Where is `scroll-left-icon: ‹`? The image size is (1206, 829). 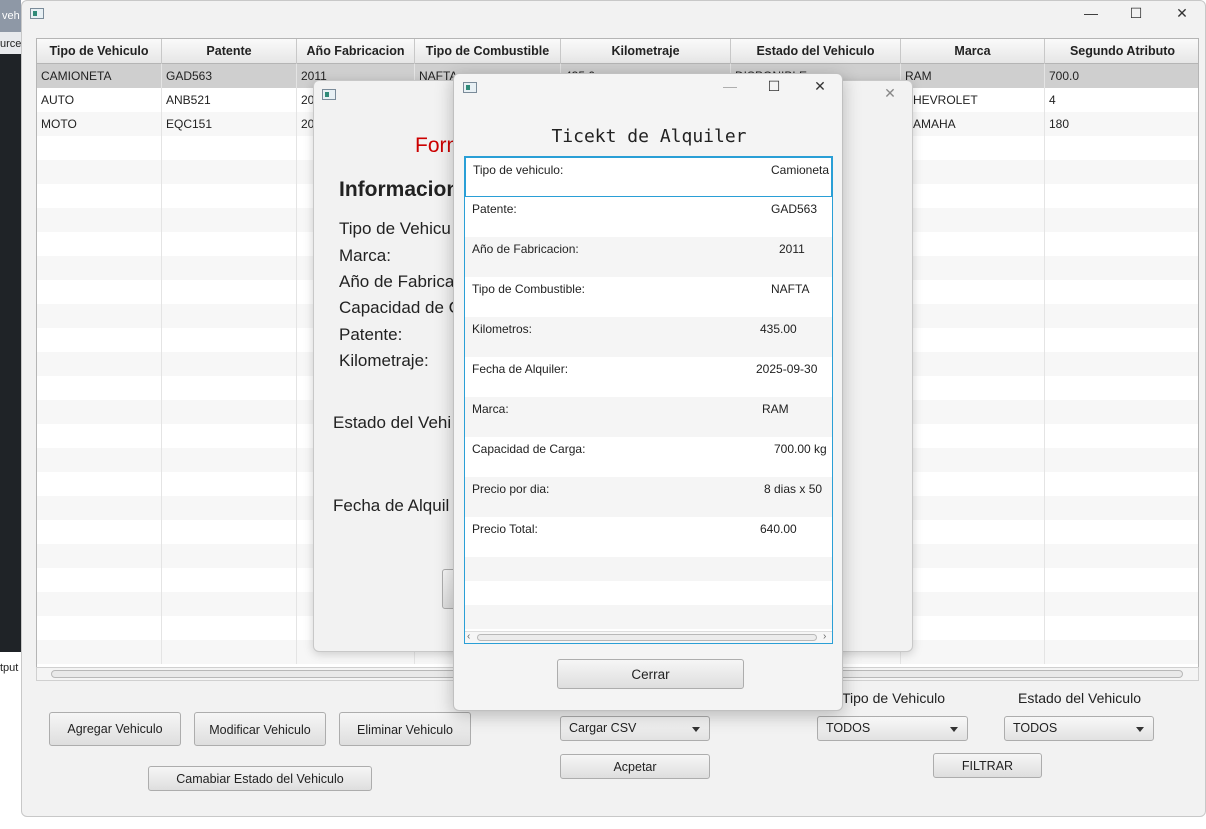
scroll-left-icon: ‹ is located at coordinates (468, 636).